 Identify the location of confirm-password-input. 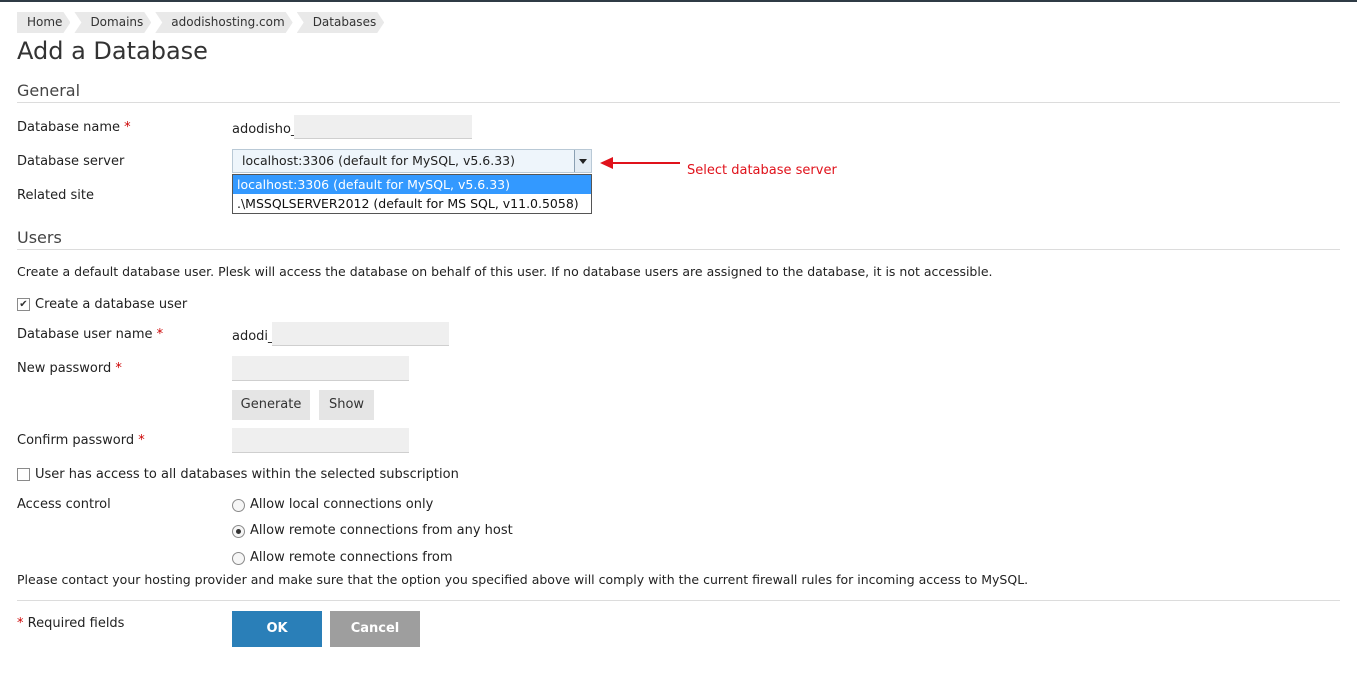
(320, 440).